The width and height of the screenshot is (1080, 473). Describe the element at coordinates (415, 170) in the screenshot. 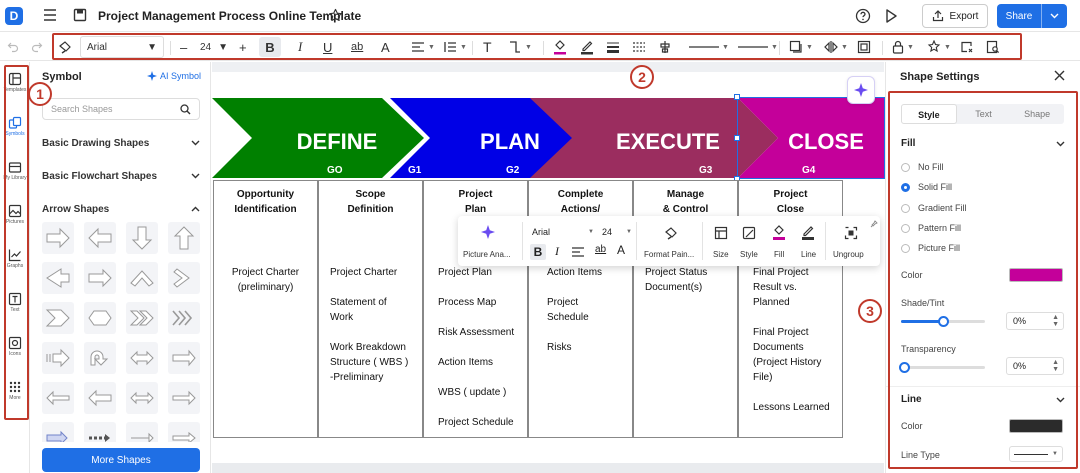

I see `gate-label: G1` at that location.